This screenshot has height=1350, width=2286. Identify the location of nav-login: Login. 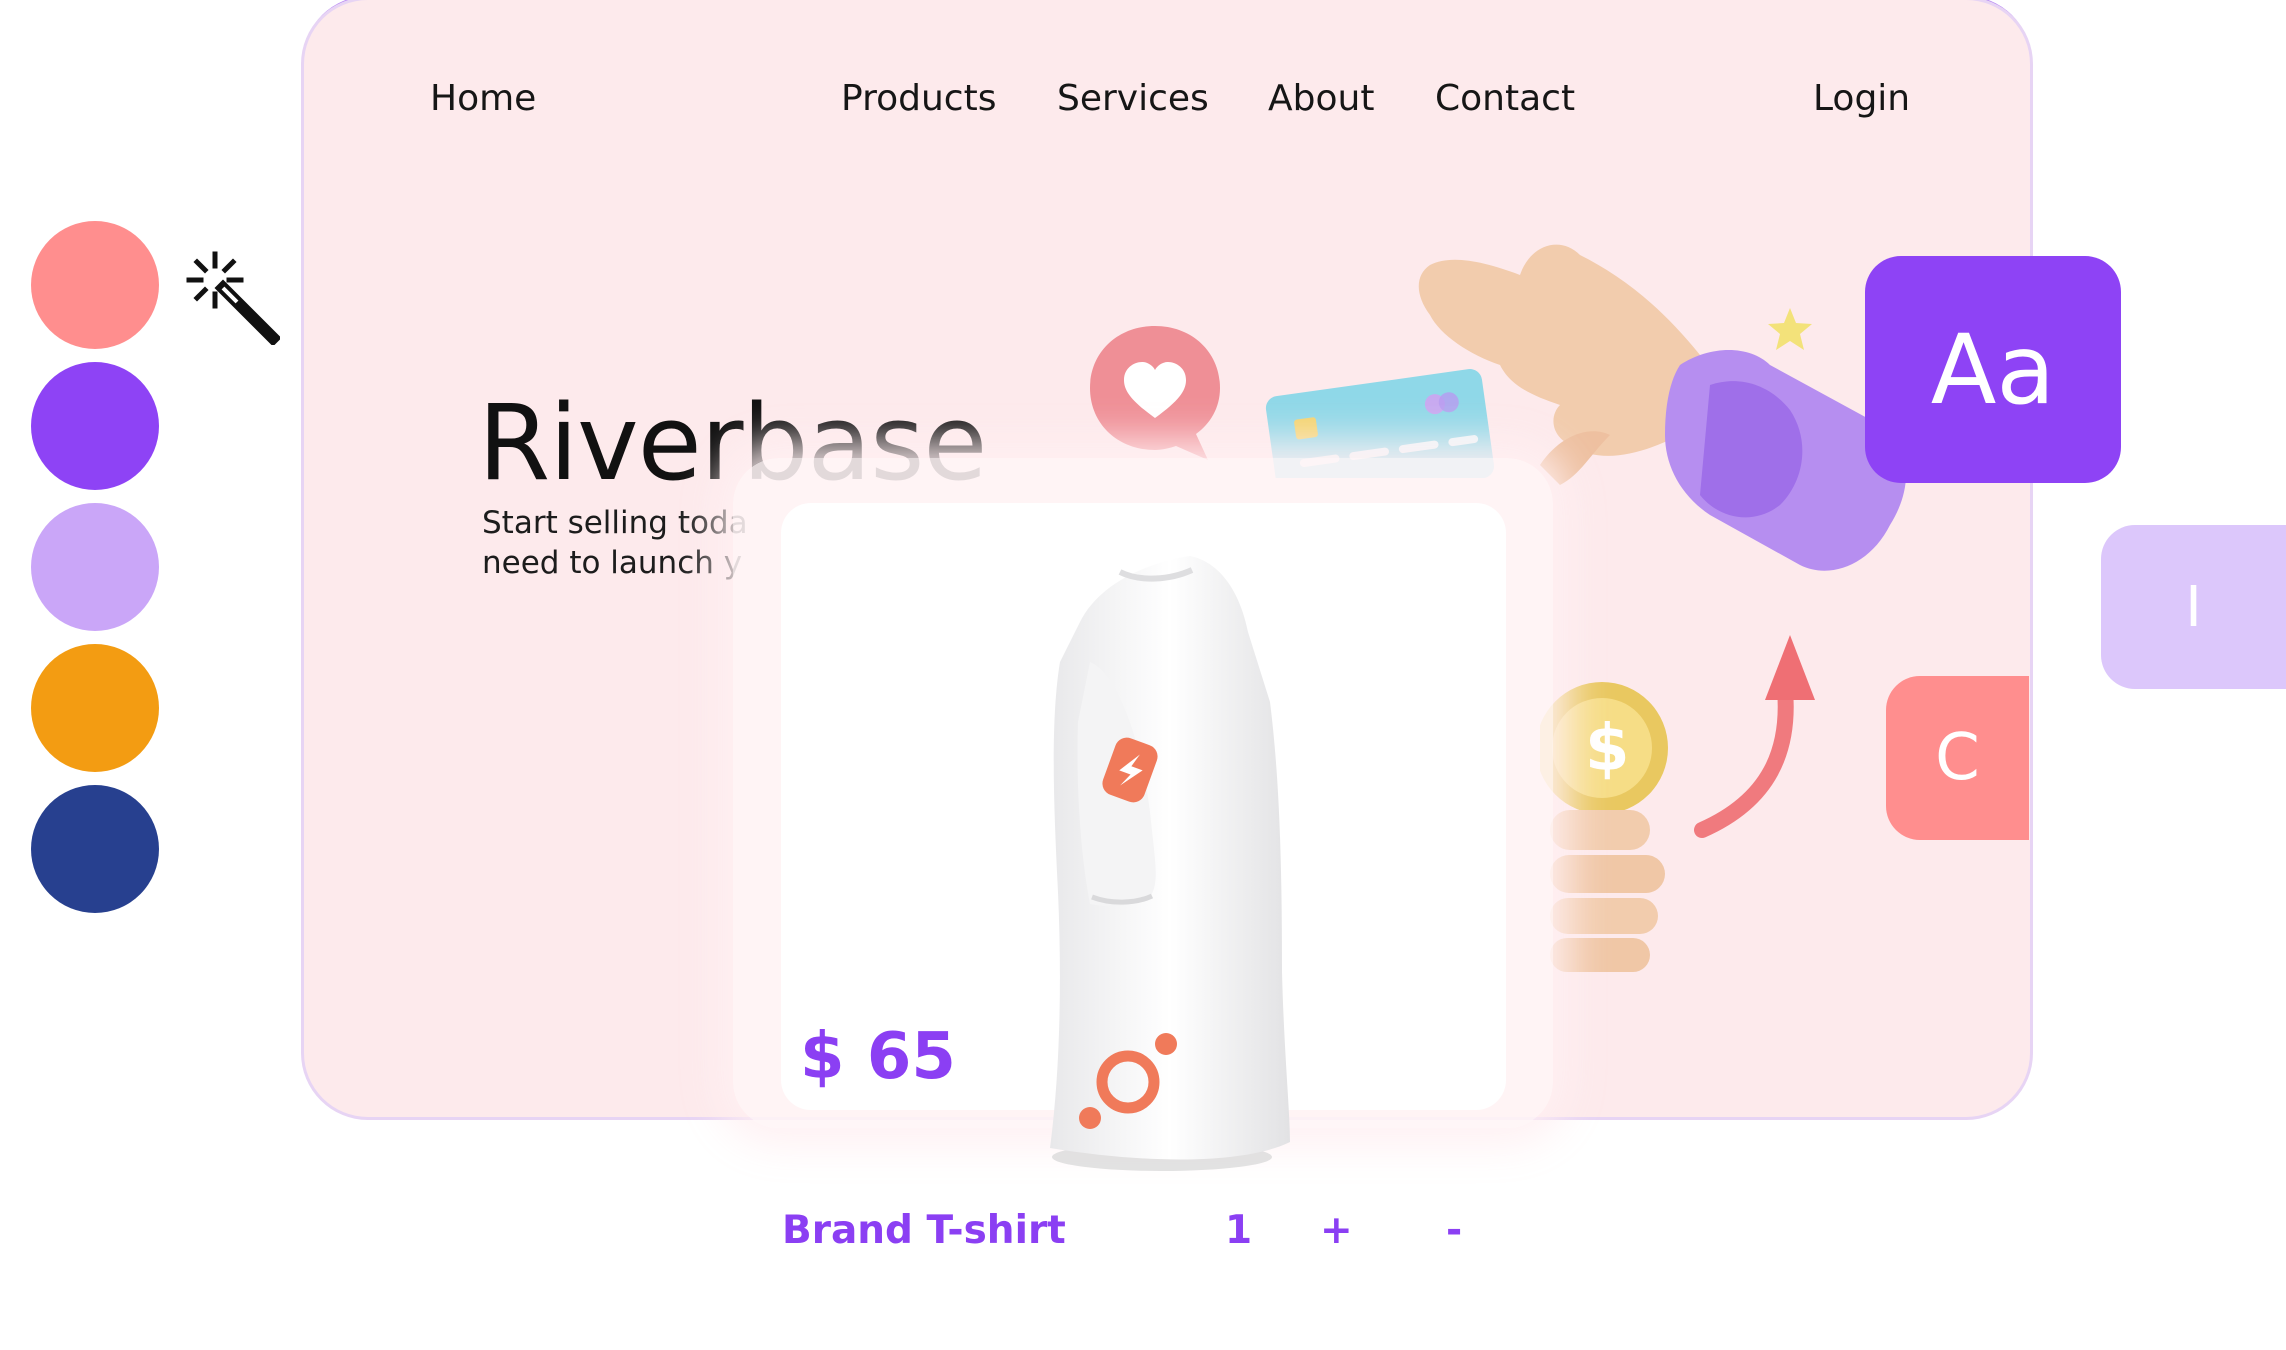
(1861, 98).